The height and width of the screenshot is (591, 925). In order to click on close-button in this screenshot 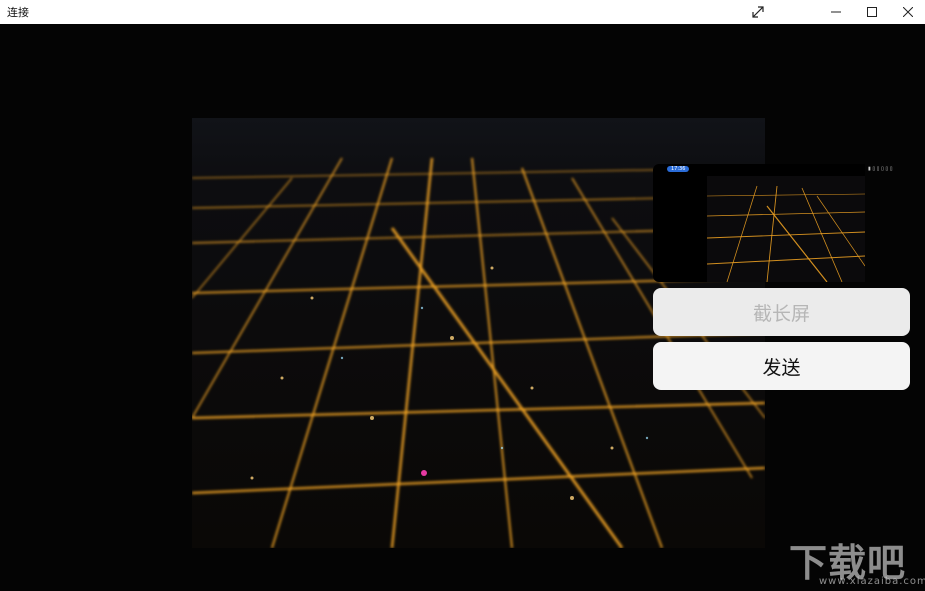, I will do `click(907, 12)`.